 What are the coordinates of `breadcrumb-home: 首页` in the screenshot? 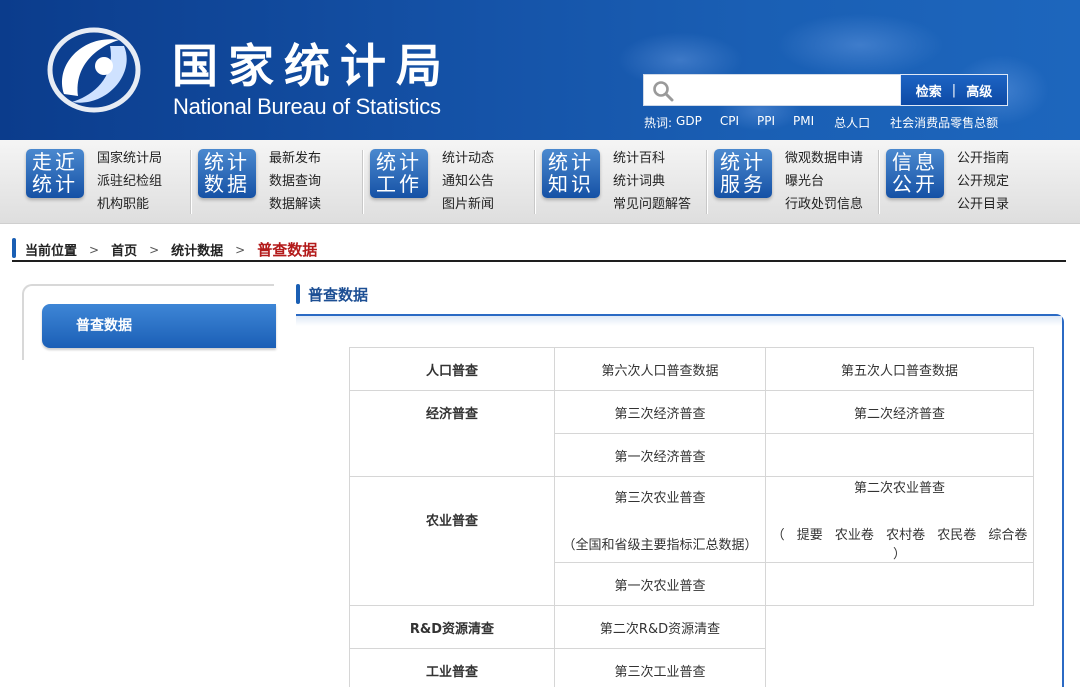 It's located at (124, 249).